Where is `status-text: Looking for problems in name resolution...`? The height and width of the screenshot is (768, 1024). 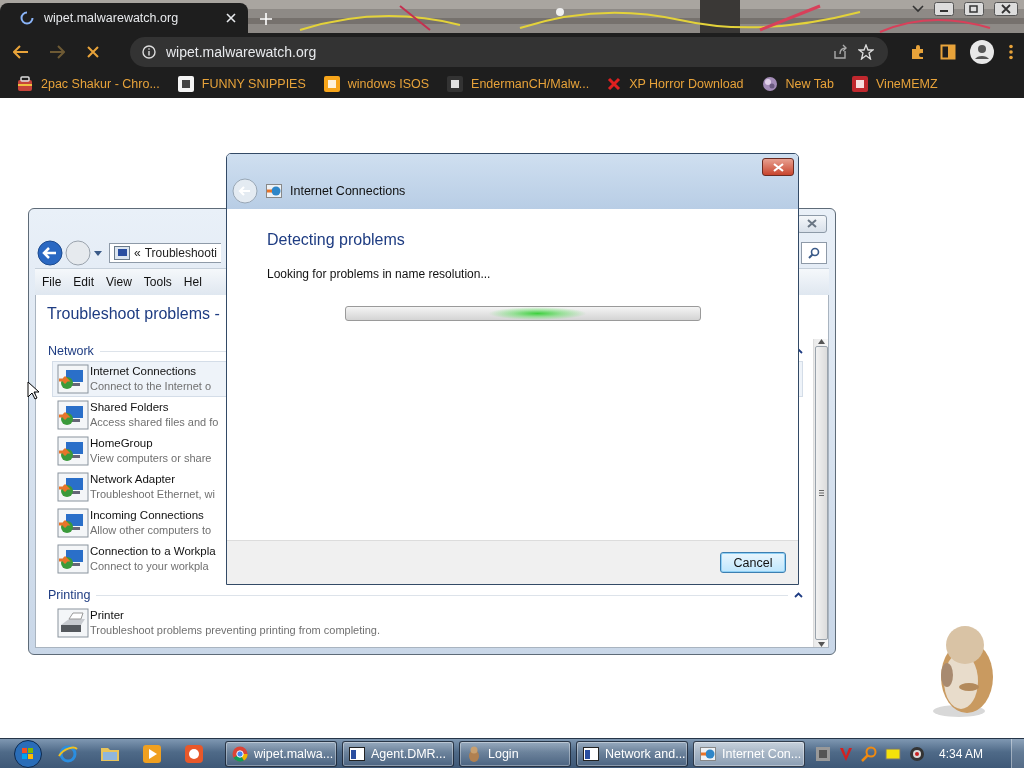
status-text: Looking for problems in name resolution... is located at coordinates (379, 274).